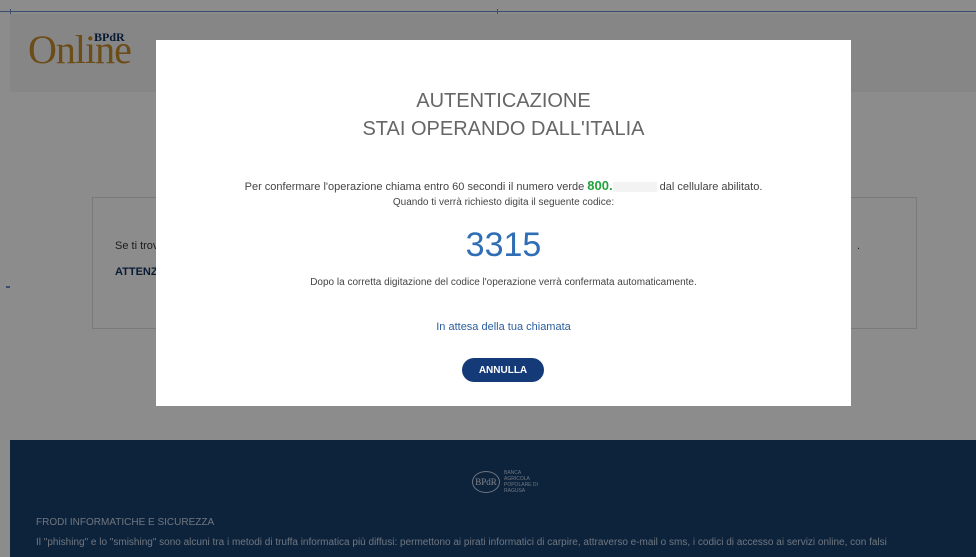 This screenshot has height=557, width=976. Describe the element at coordinates (600, 185) in the screenshot. I see `toll-free-number: 800.` at that location.